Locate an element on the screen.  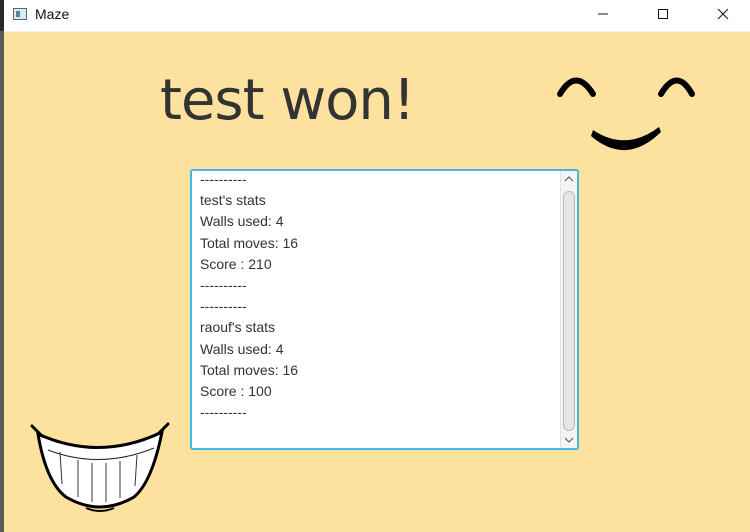
stats-line: test's stats is located at coordinates (233, 200).